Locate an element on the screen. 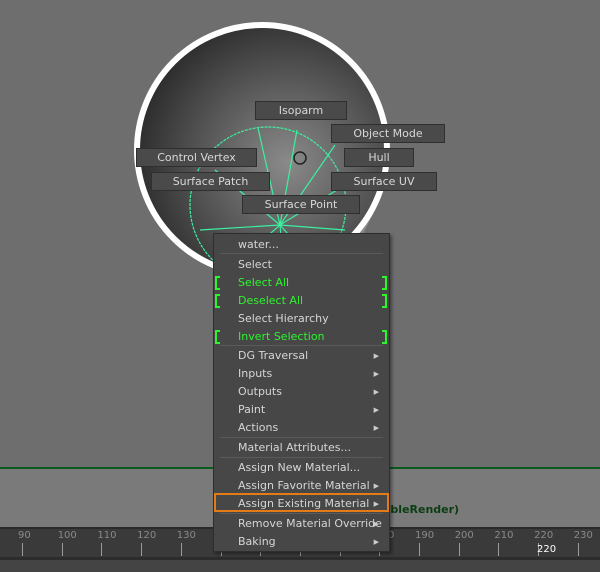 This screenshot has height=572, width=600. menu-item-label: Baking is located at coordinates (257, 541).